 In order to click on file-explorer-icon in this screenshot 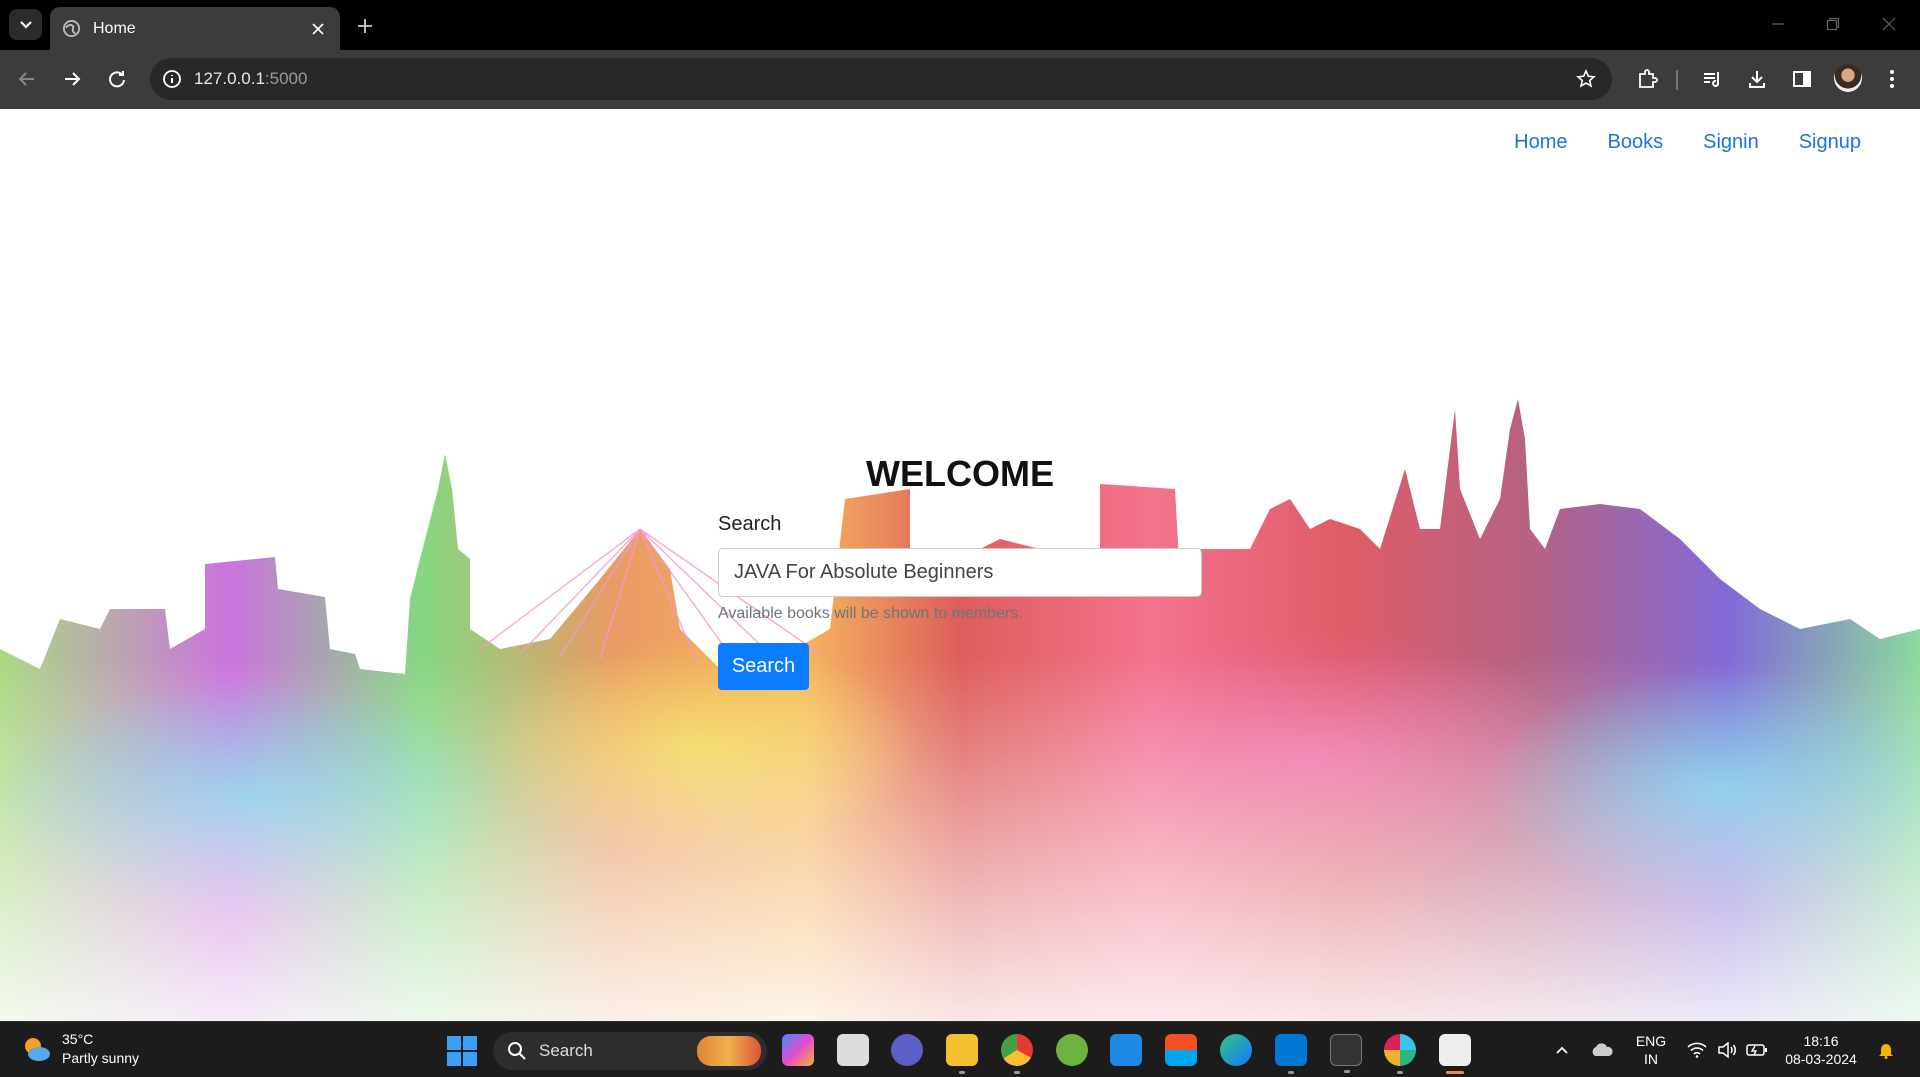, I will do `click(962, 1054)`.